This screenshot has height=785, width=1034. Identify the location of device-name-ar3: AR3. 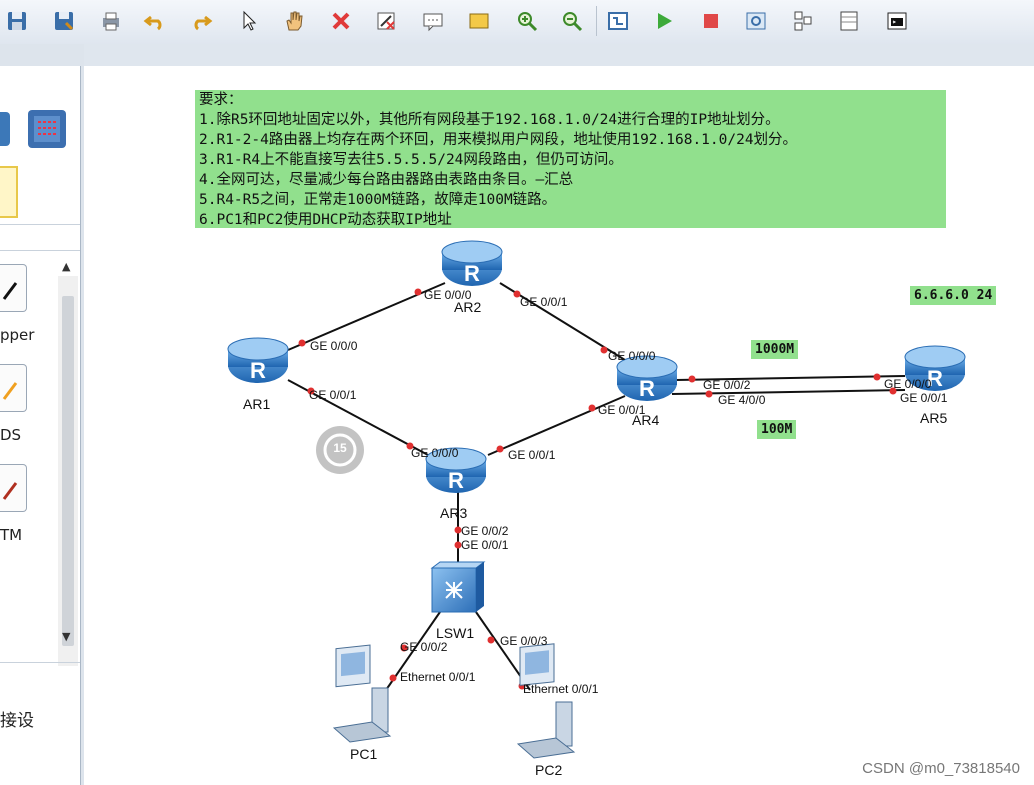
(454, 513).